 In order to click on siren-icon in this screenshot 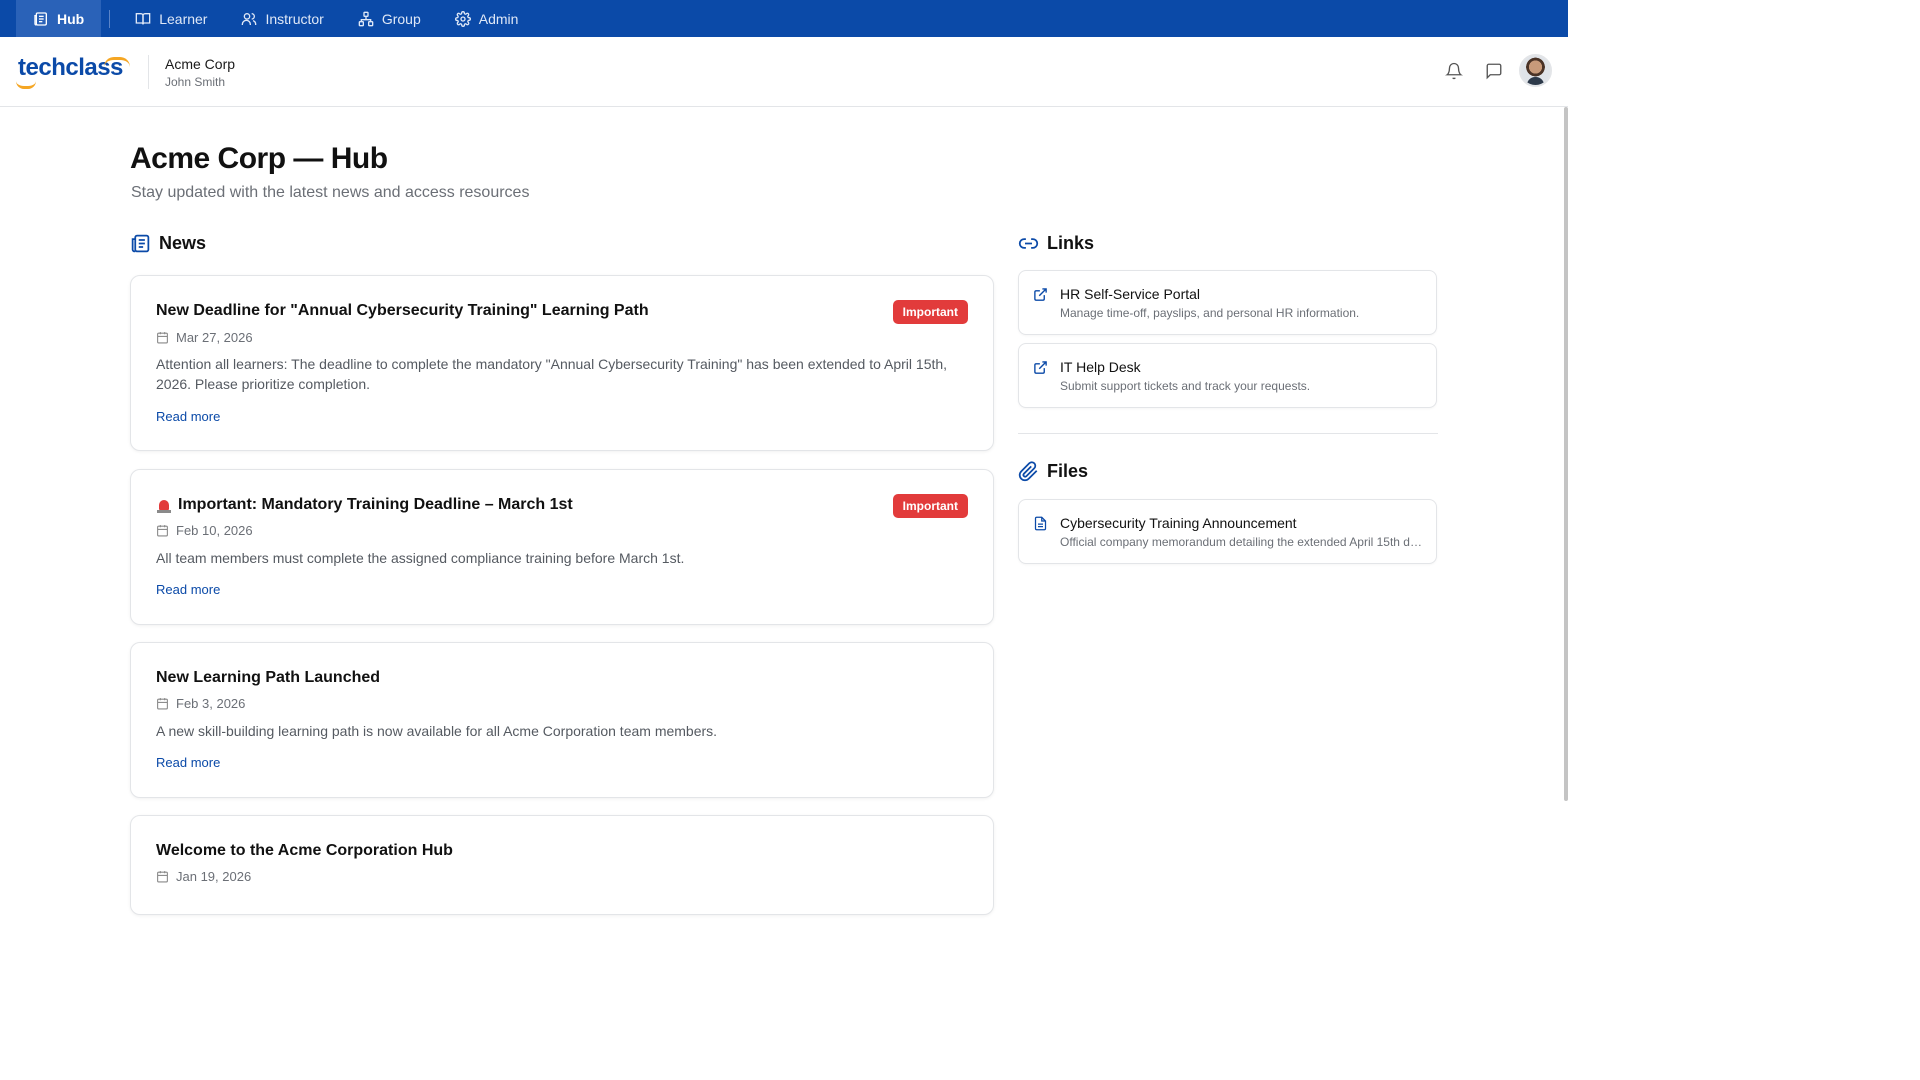, I will do `click(164, 505)`.